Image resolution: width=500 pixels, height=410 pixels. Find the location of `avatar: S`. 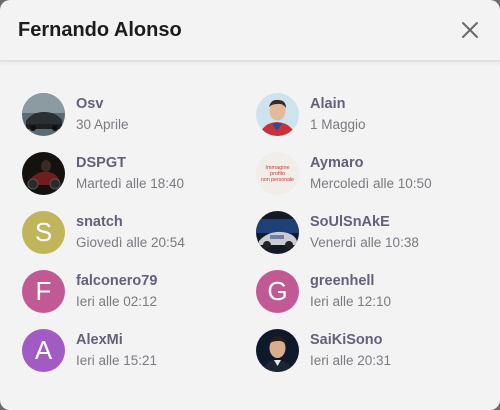

avatar: S is located at coordinates (43, 232).